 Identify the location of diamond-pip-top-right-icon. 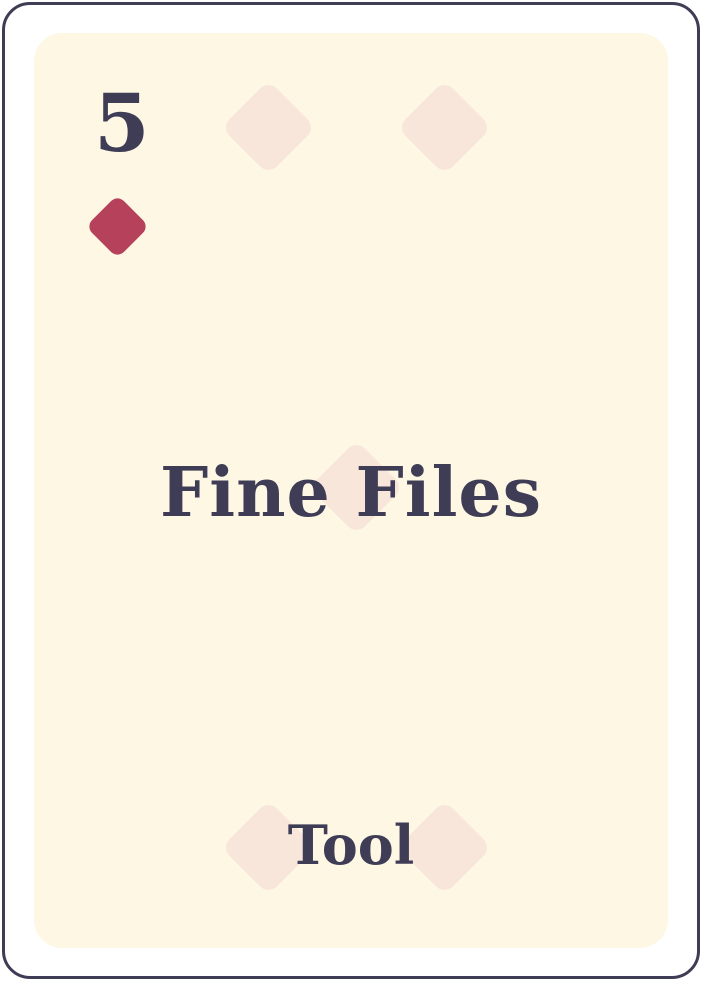
(444, 127).